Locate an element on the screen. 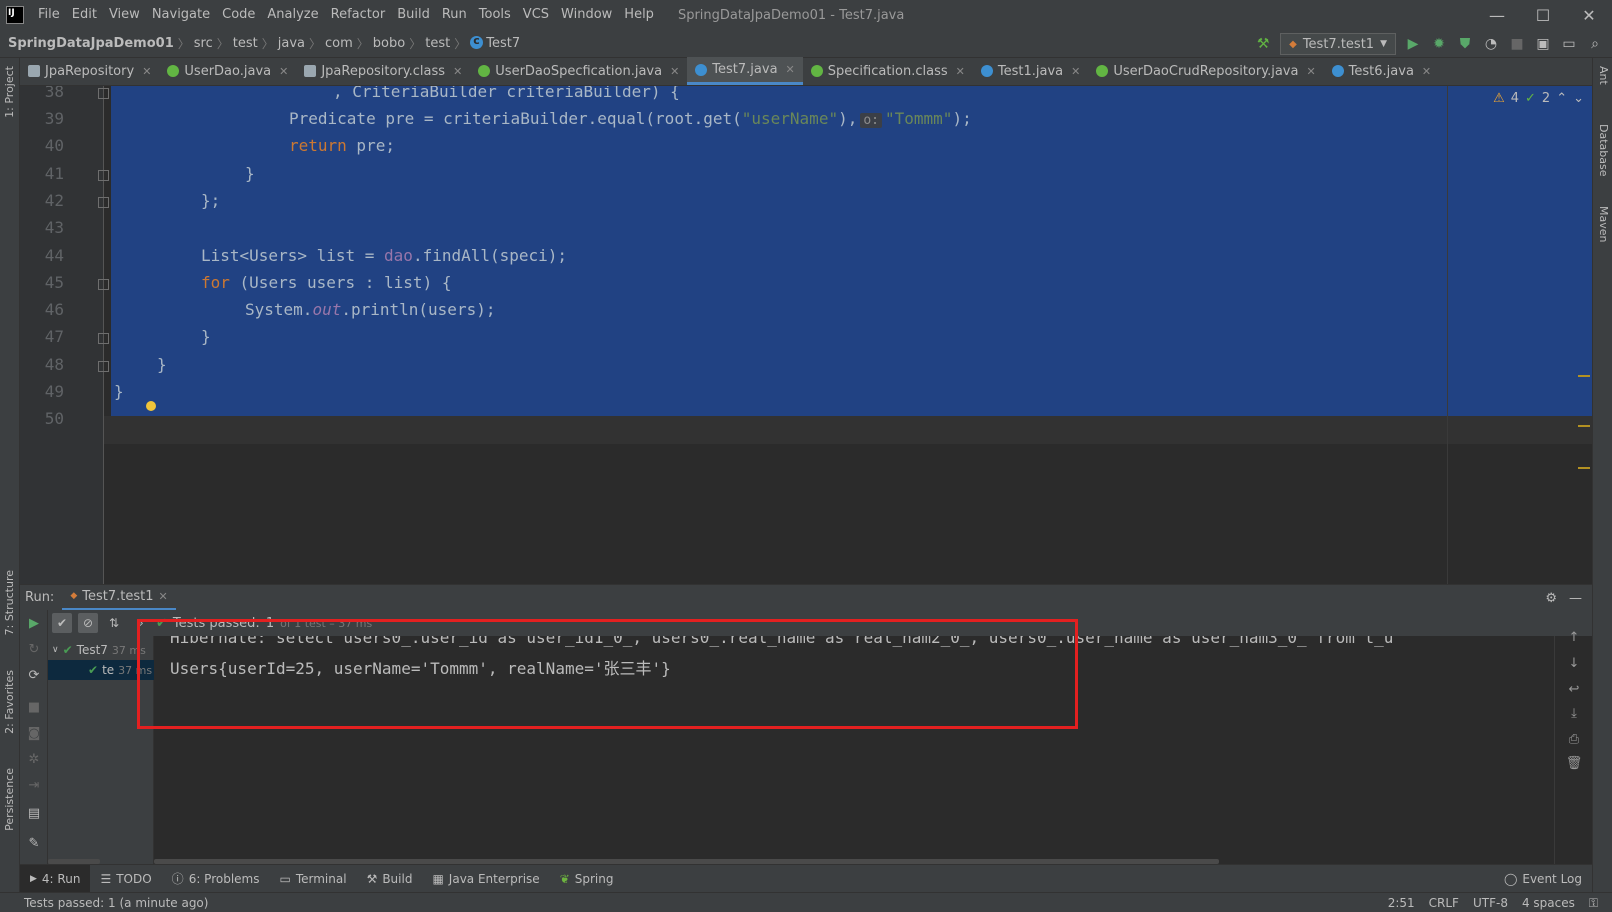  menu-analyze: Analyze is located at coordinates (292, 15).